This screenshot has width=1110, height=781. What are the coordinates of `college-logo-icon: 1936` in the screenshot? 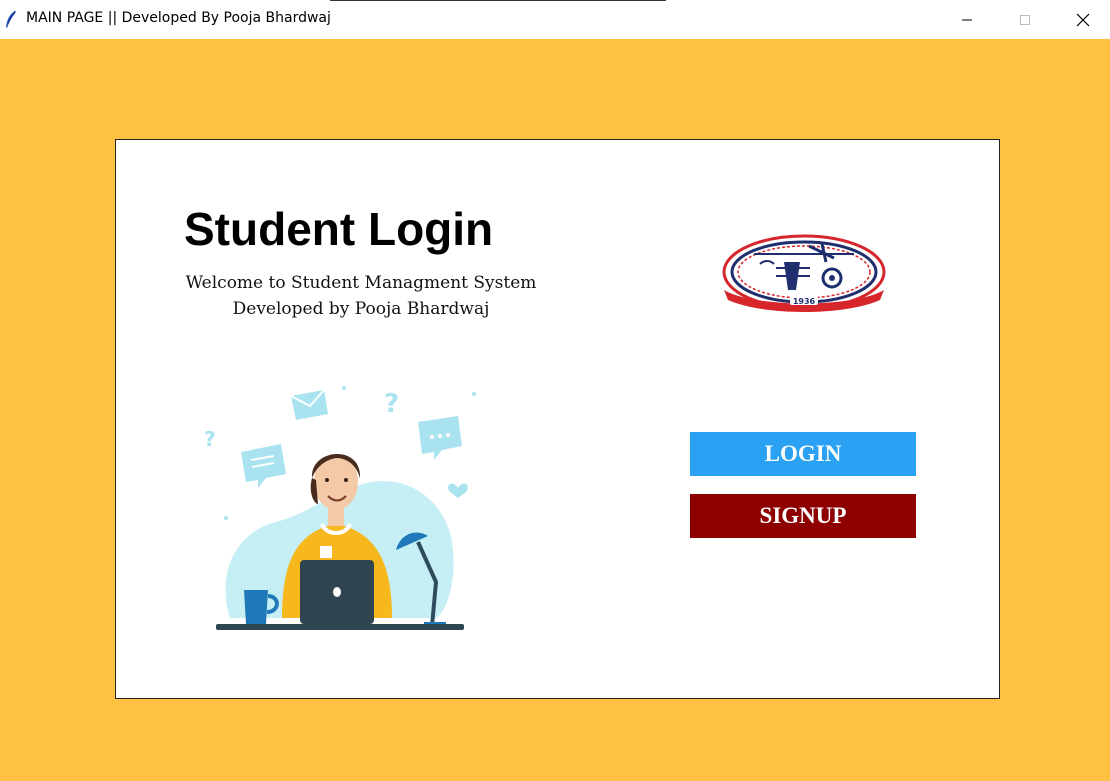 It's located at (804, 273).